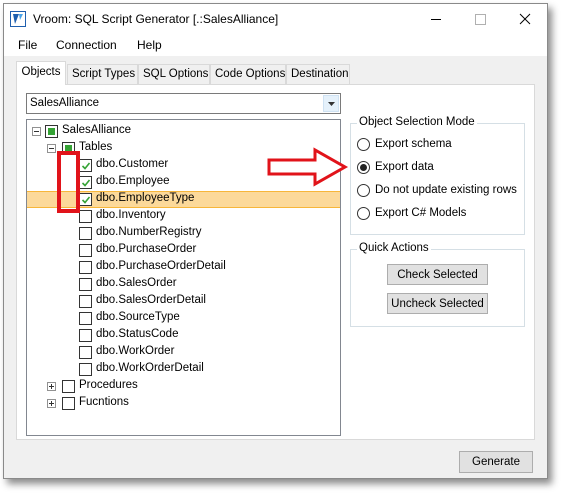 This screenshot has height=493, width=564. I want to click on generate-button: Generate, so click(496, 462).